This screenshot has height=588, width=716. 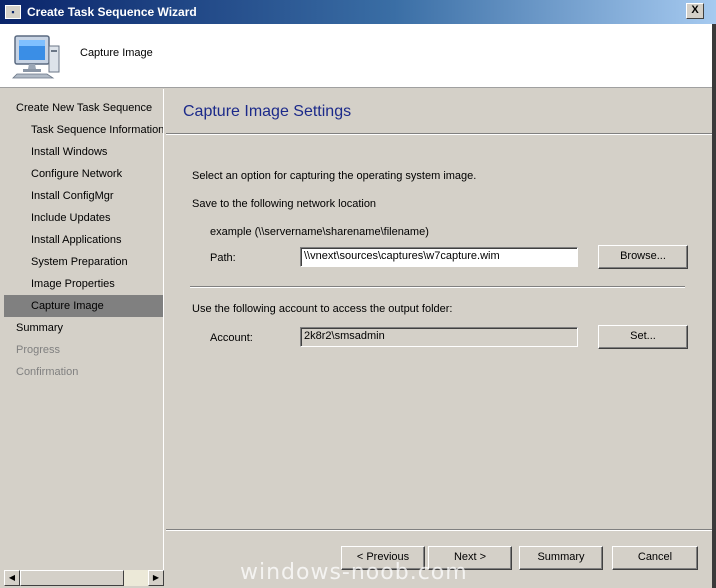 I want to click on summary-button: Summary, so click(x=561, y=558).